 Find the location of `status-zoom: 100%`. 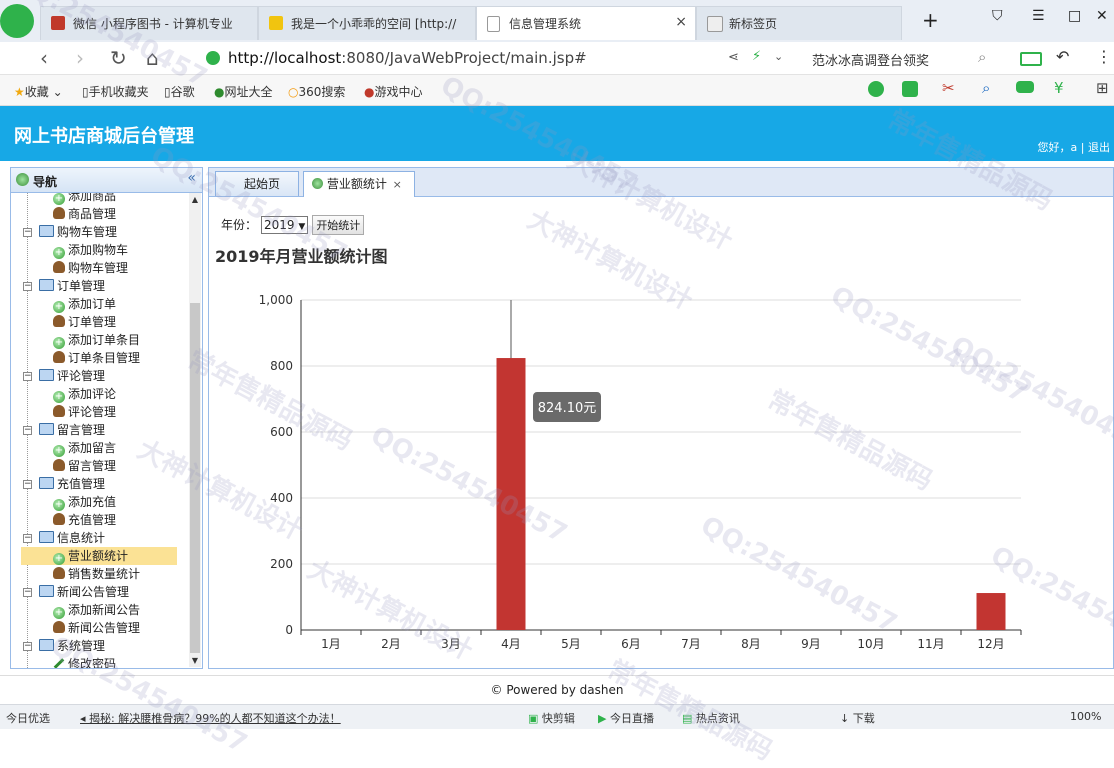

status-zoom: 100% is located at coordinates (1085, 716).